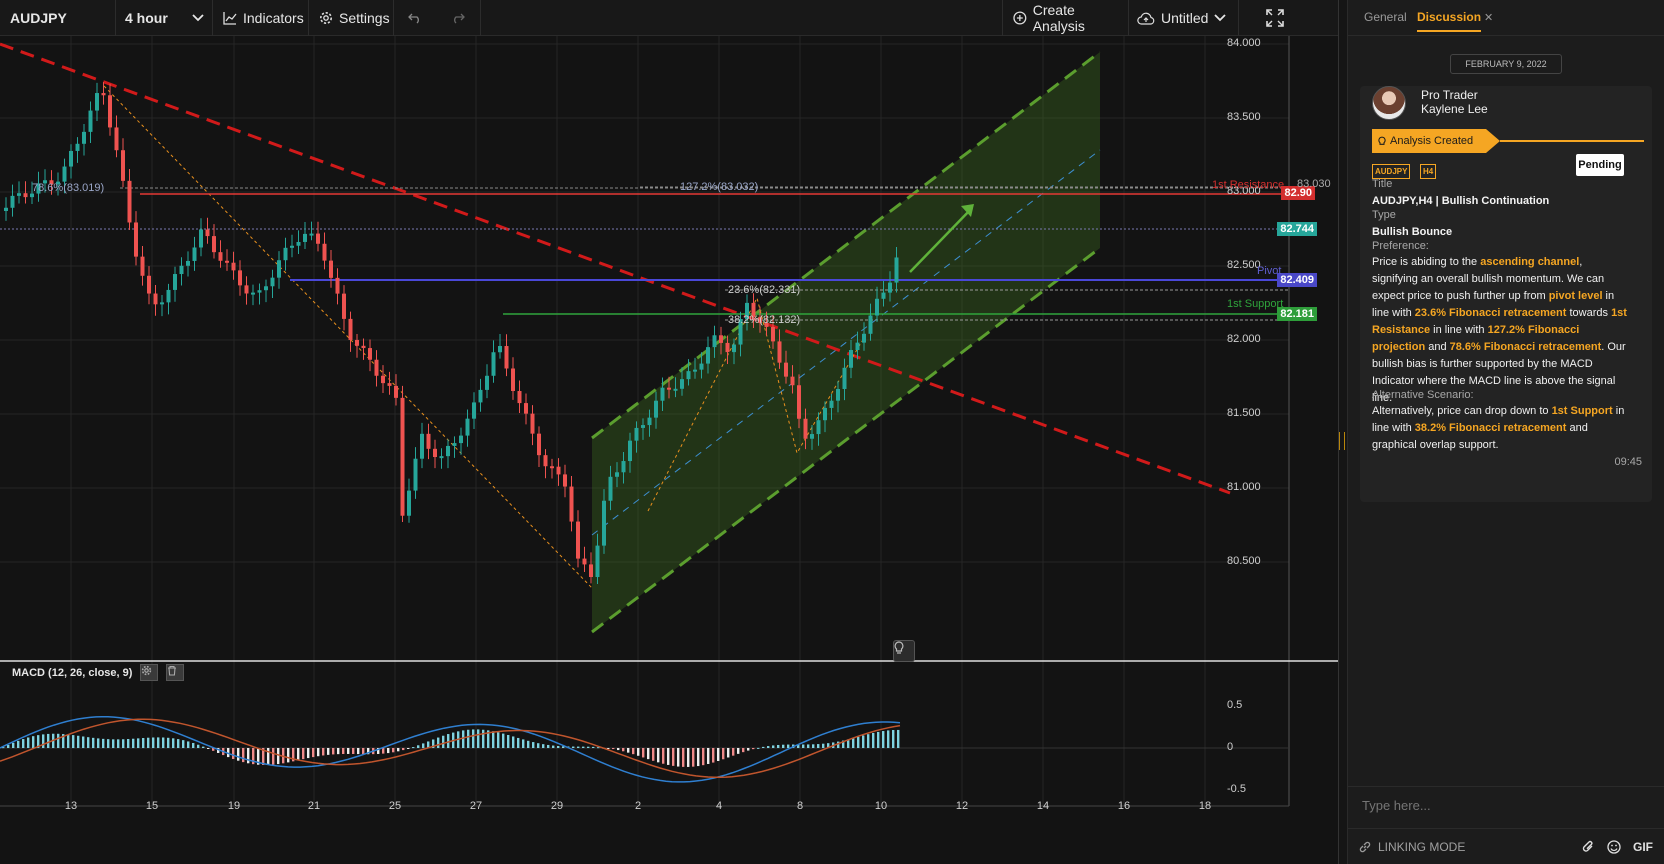  I want to click on attachment-icon, so click(1588, 847).